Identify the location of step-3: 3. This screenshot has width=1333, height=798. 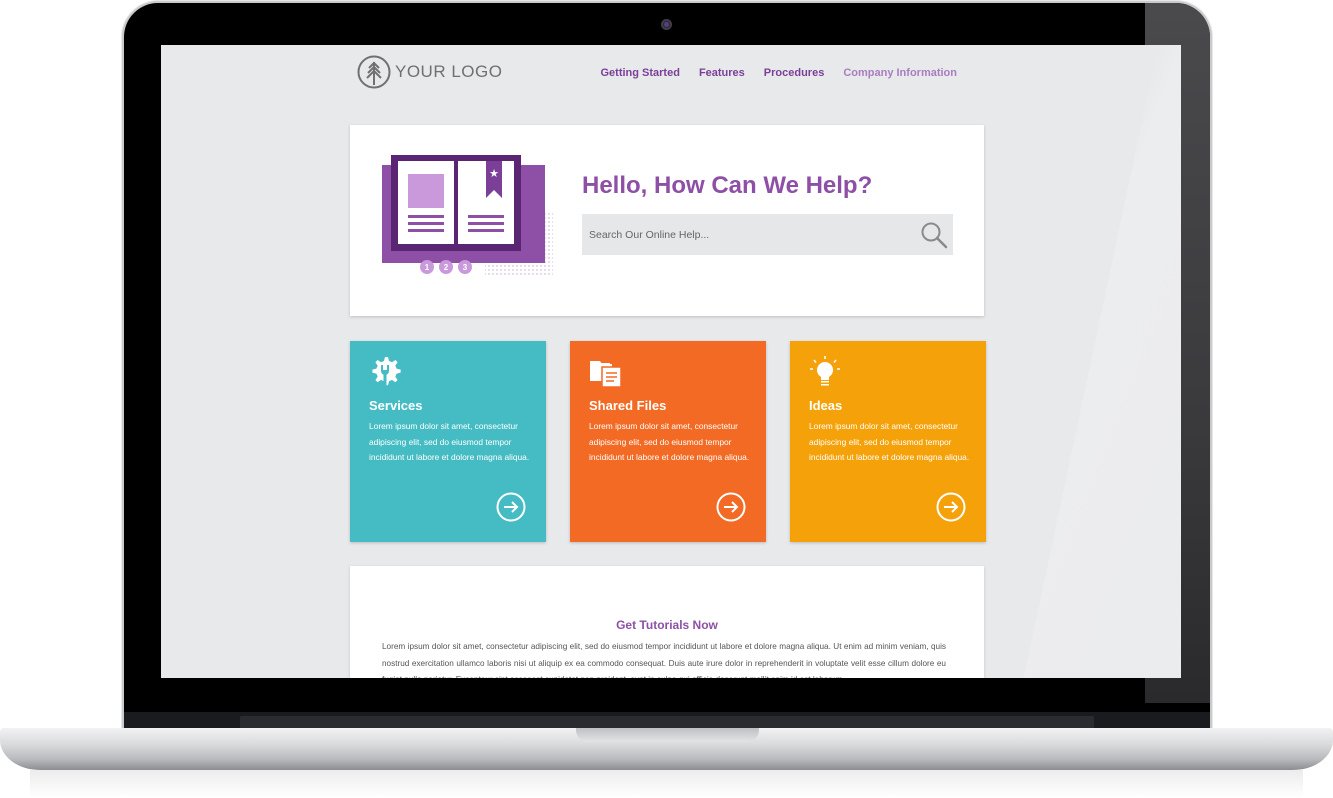
(465, 267).